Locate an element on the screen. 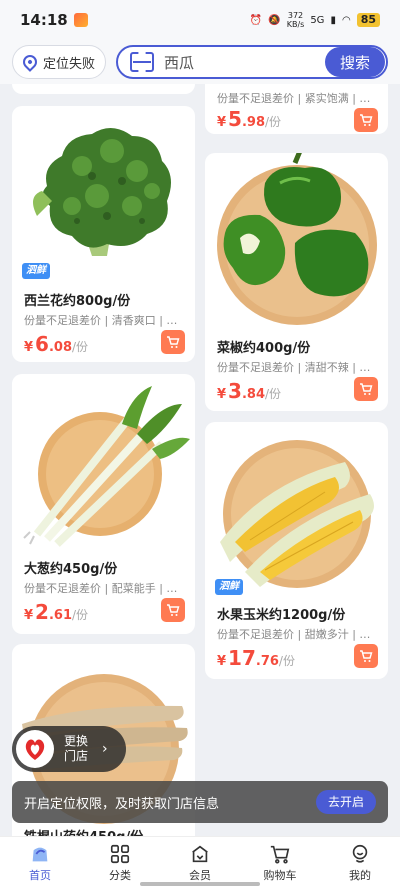 The height and width of the screenshot is (889, 400). product-price: ¥3.84/份 is located at coordinates (249, 391).